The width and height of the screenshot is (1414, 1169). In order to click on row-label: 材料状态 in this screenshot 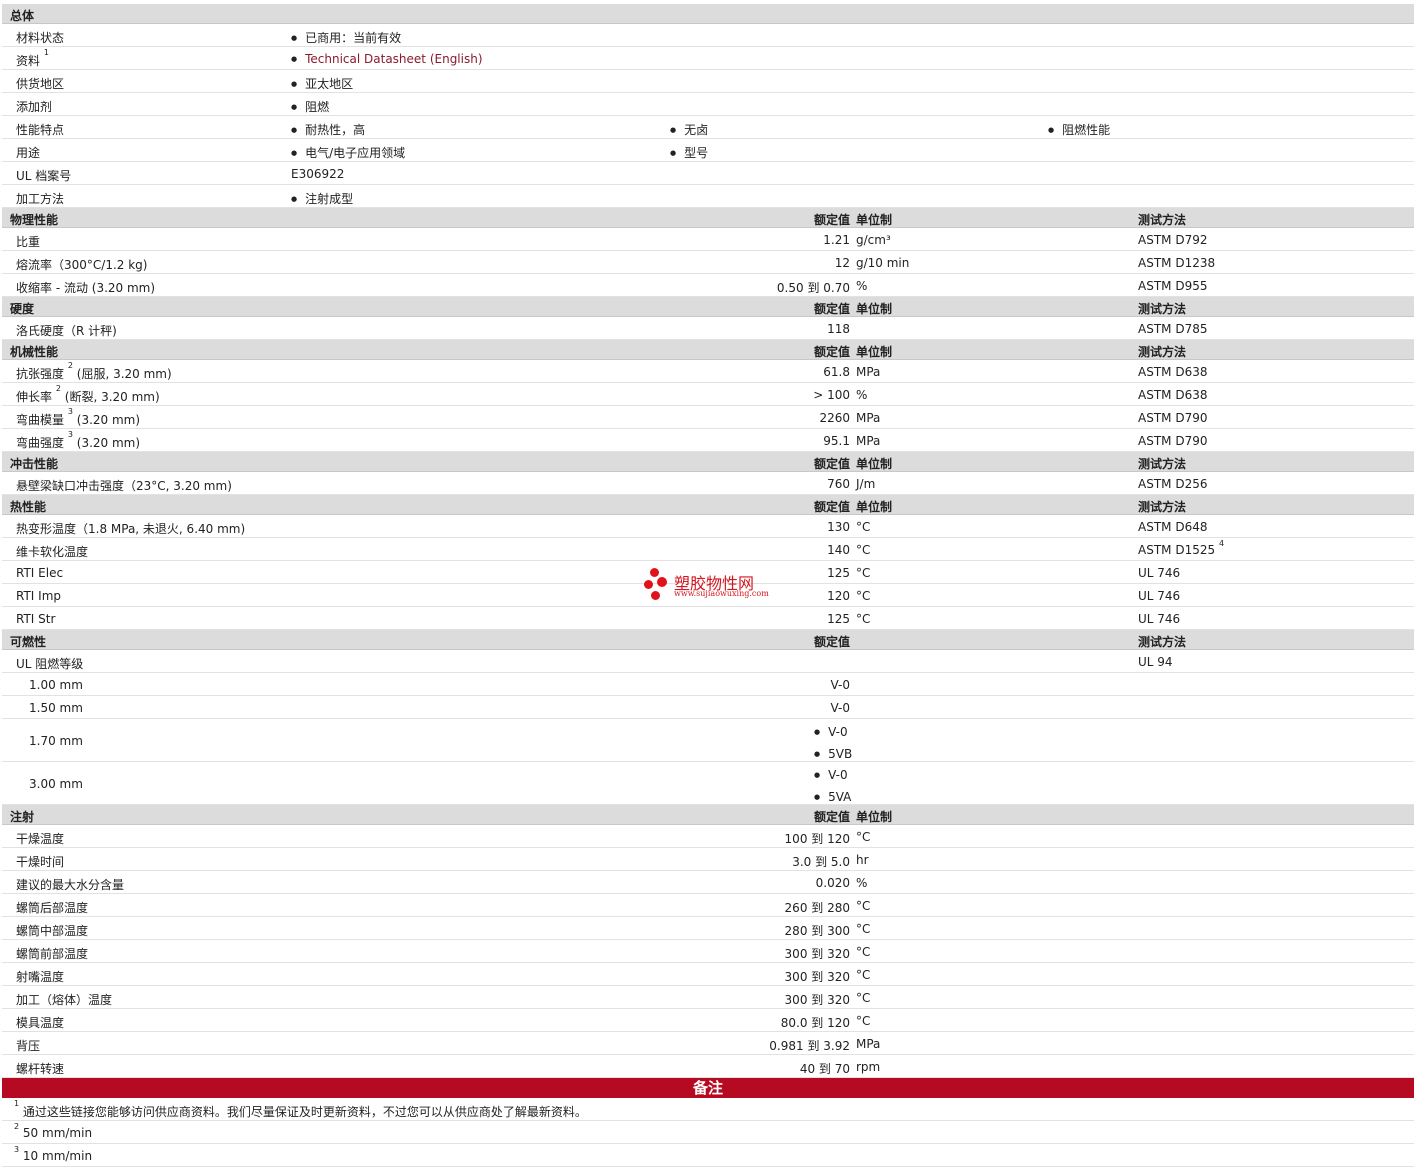, I will do `click(40, 38)`.